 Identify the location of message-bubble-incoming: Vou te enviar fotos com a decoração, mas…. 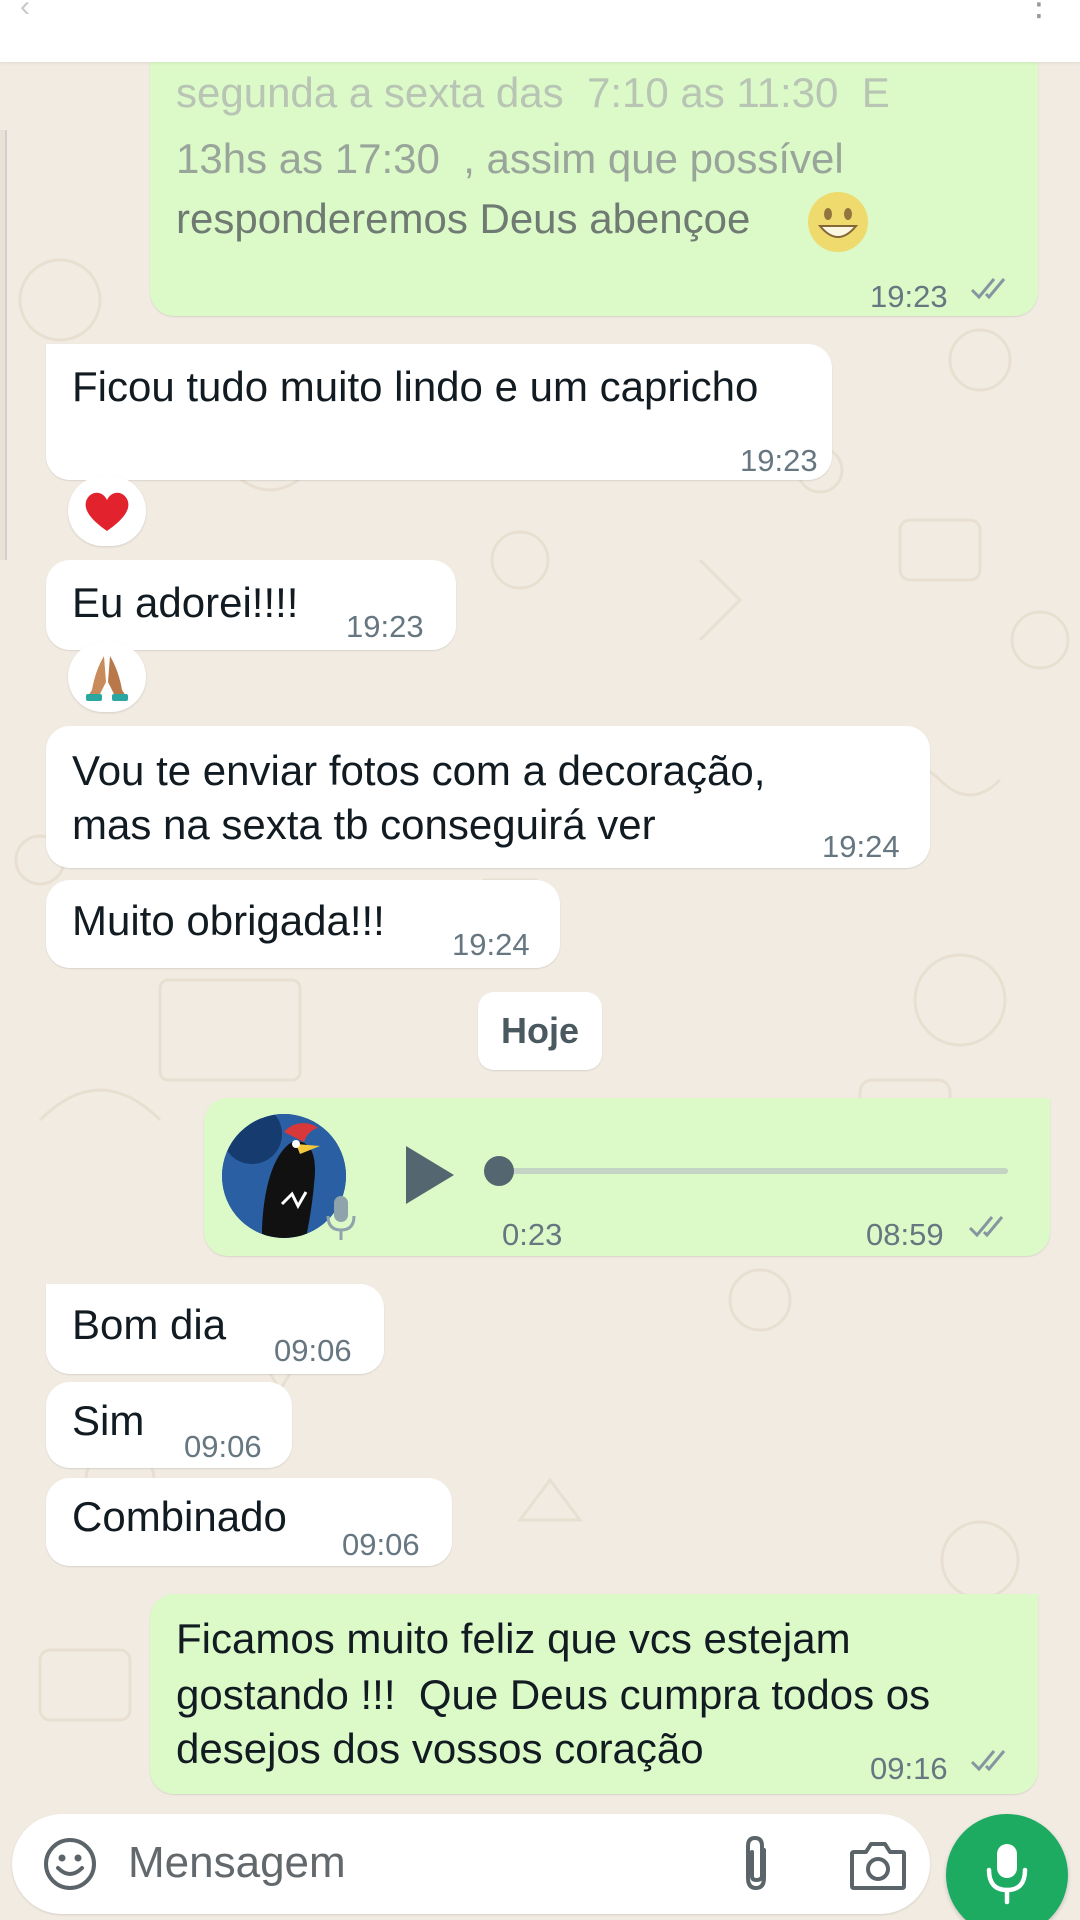
(488, 797).